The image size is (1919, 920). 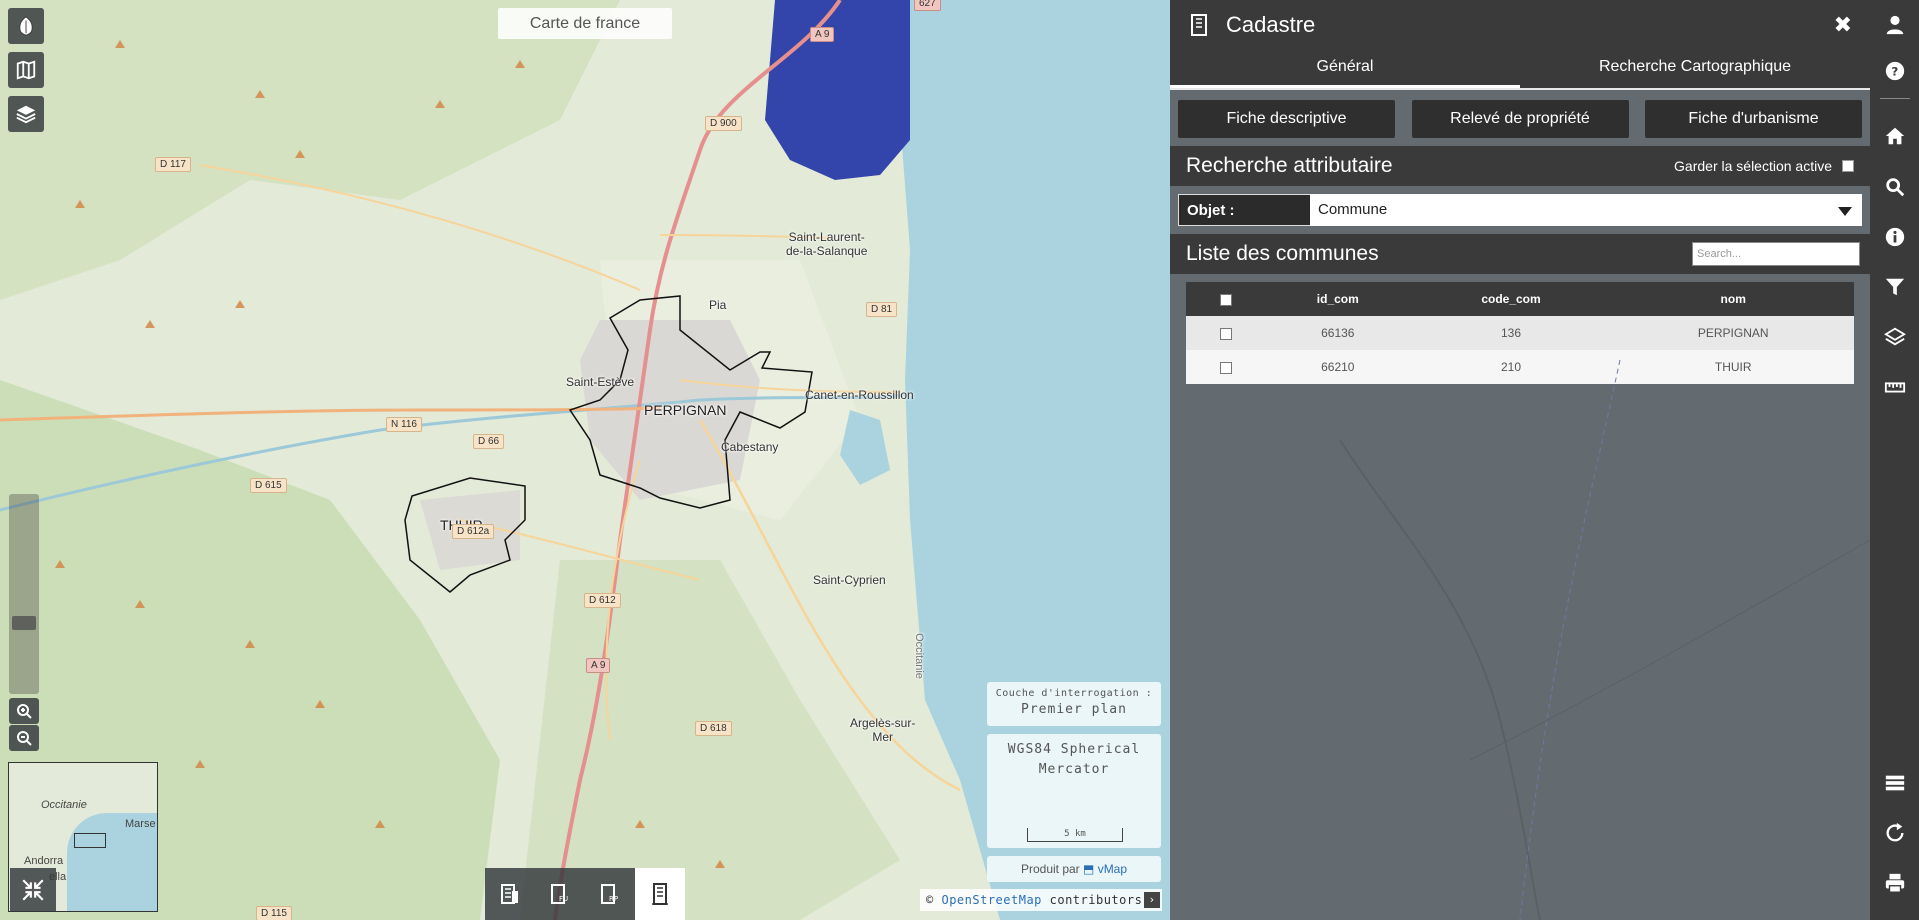 I want to click on fiche-descriptive-tool, so click(x=510, y=894).